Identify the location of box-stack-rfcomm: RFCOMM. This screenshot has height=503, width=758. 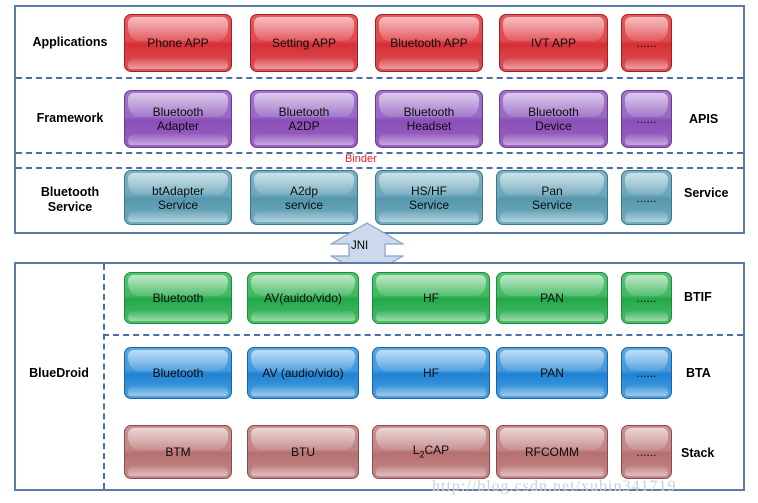
(552, 452).